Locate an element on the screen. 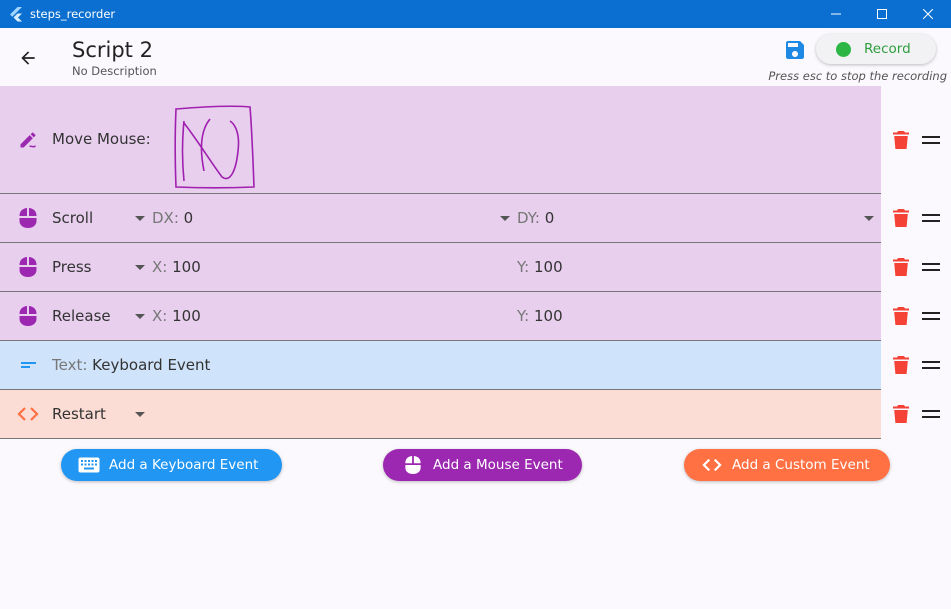  draw-pen-icon is located at coordinates (28, 140).